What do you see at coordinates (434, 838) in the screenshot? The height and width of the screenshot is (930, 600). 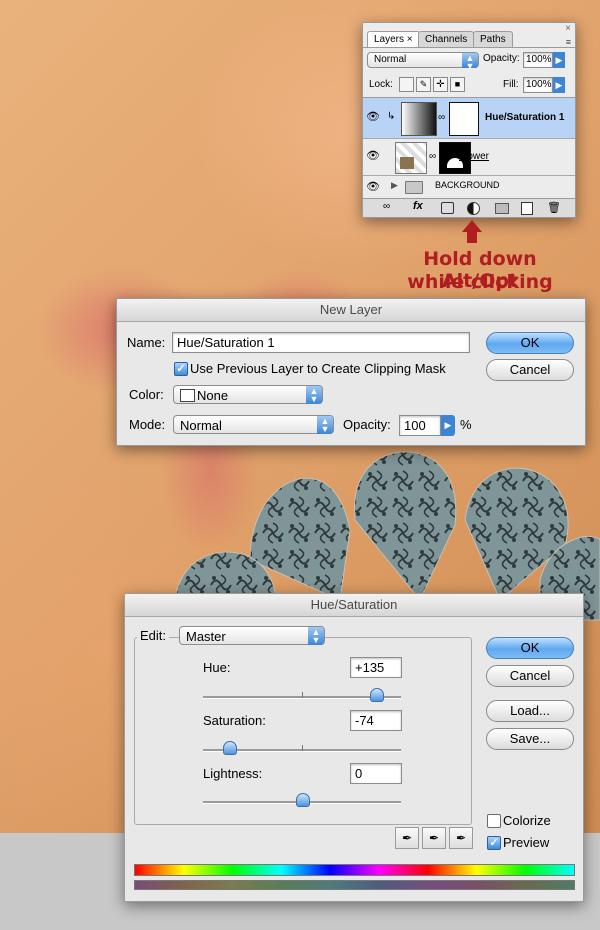 I see `eyedropper-plus-icon: ✒` at bounding box center [434, 838].